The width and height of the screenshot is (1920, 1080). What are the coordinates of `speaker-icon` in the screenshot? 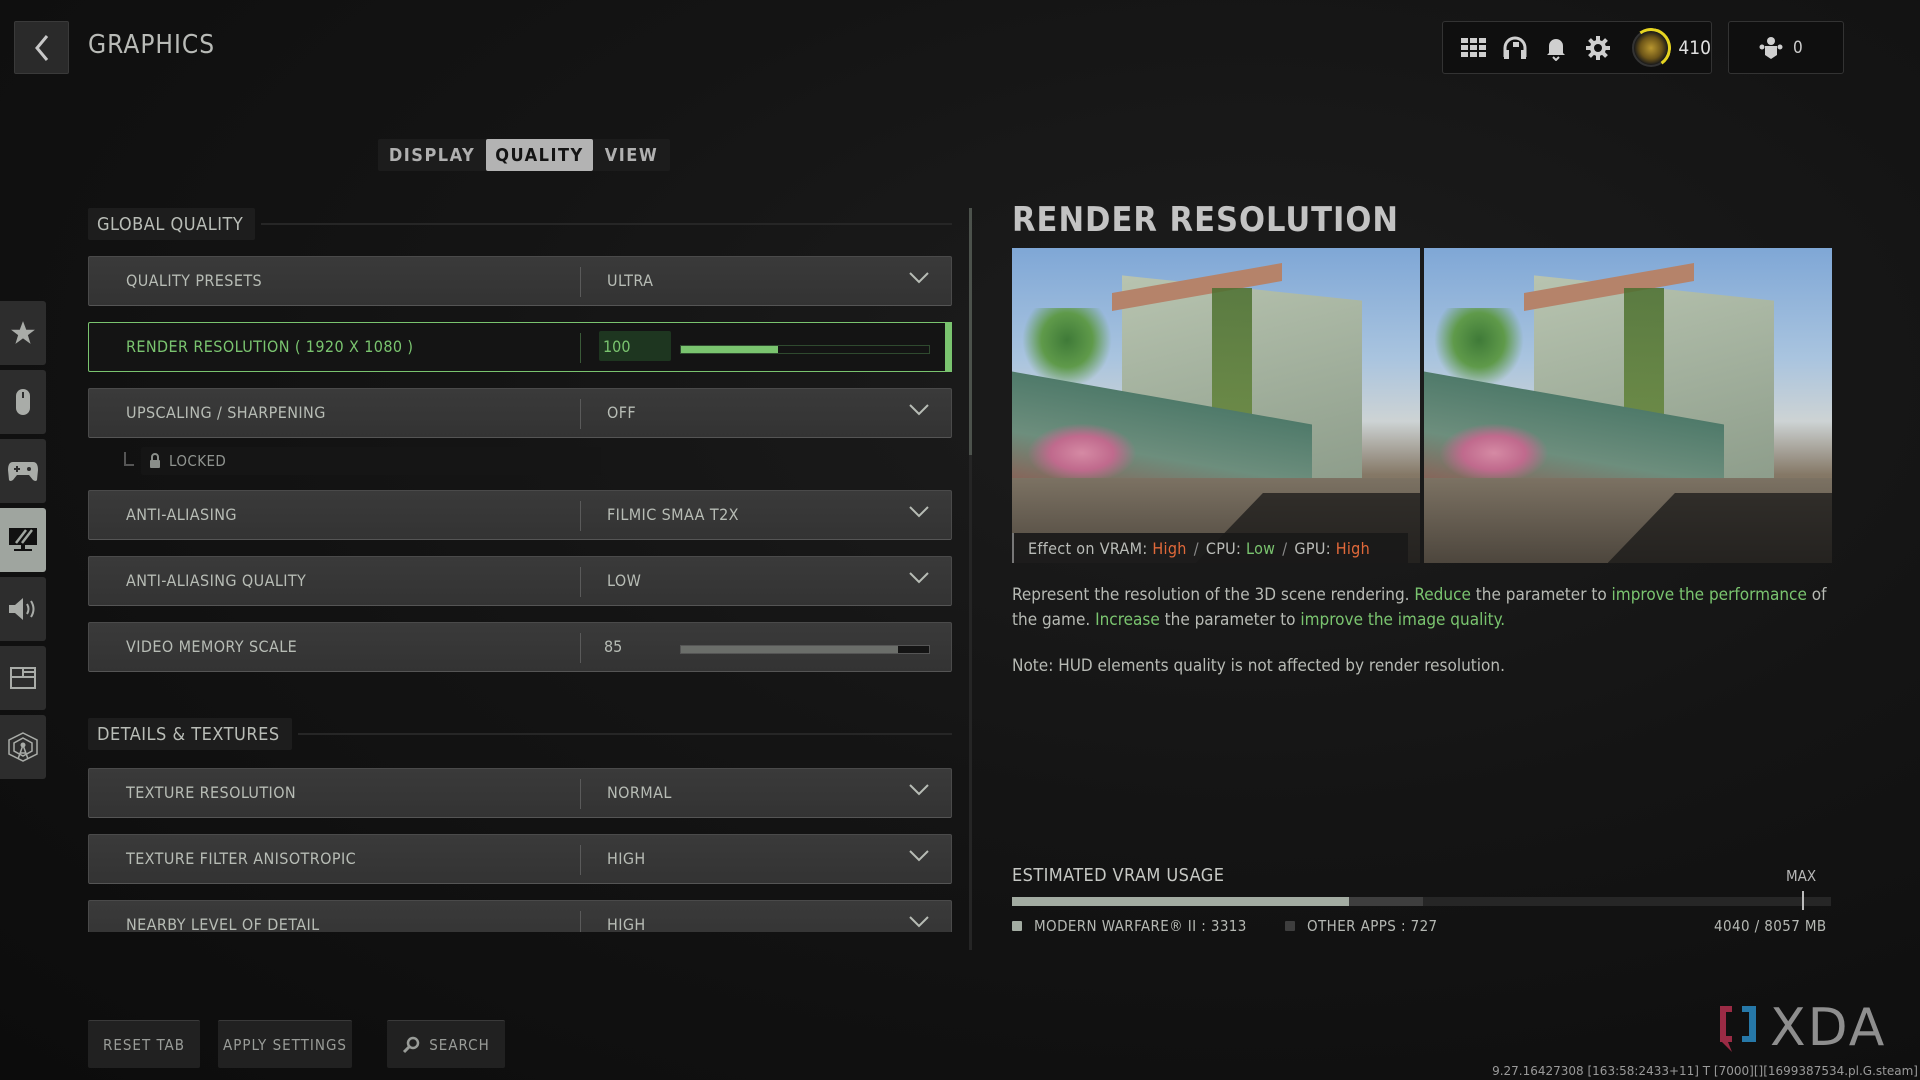 It's located at (22, 609).